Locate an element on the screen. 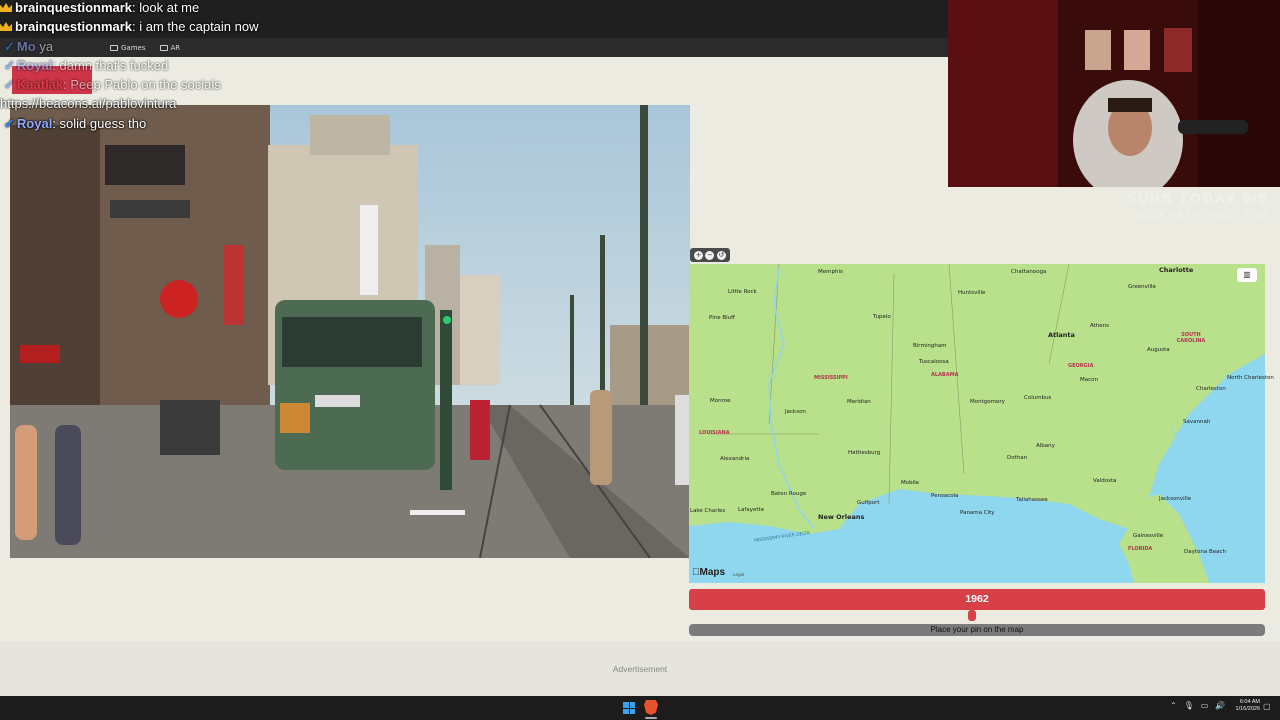 This screenshot has width=1280, height=720. map-city-label: Little Rock is located at coordinates (742, 292).